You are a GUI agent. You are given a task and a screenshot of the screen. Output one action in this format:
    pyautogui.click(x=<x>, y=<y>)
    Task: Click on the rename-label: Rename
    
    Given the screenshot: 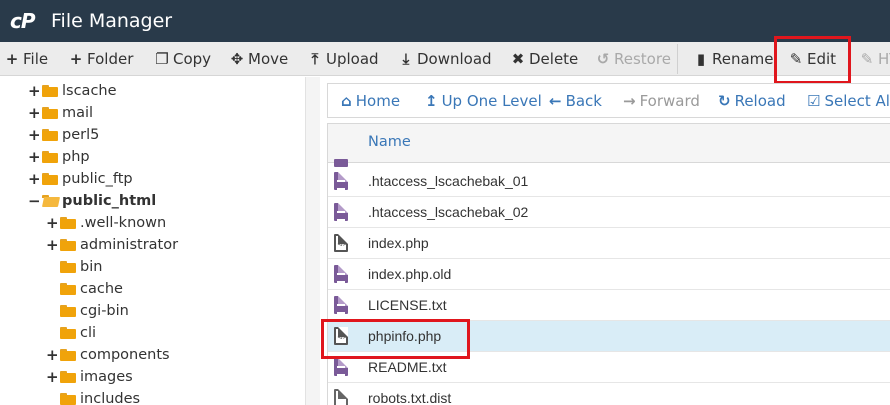 What is the action you would take?
    pyautogui.click(x=743, y=59)
    